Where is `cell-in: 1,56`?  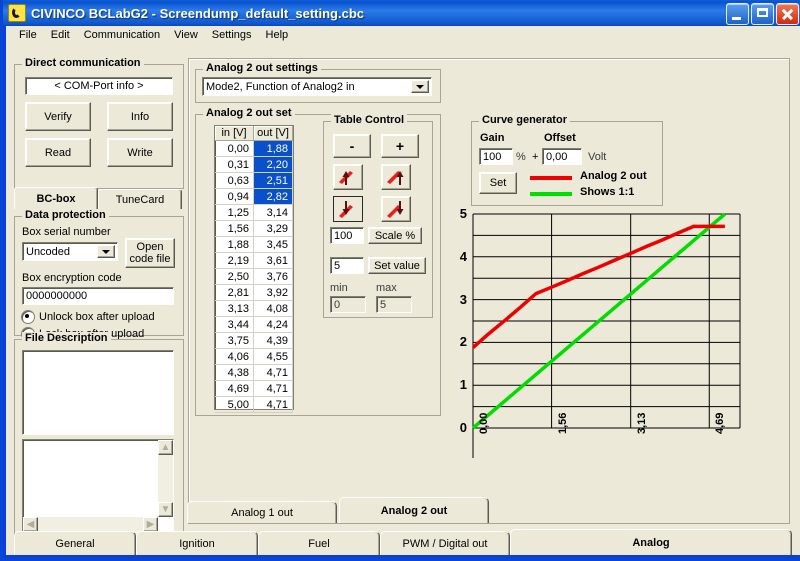 cell-in: 1,56 is located at coordinates (234, 228).